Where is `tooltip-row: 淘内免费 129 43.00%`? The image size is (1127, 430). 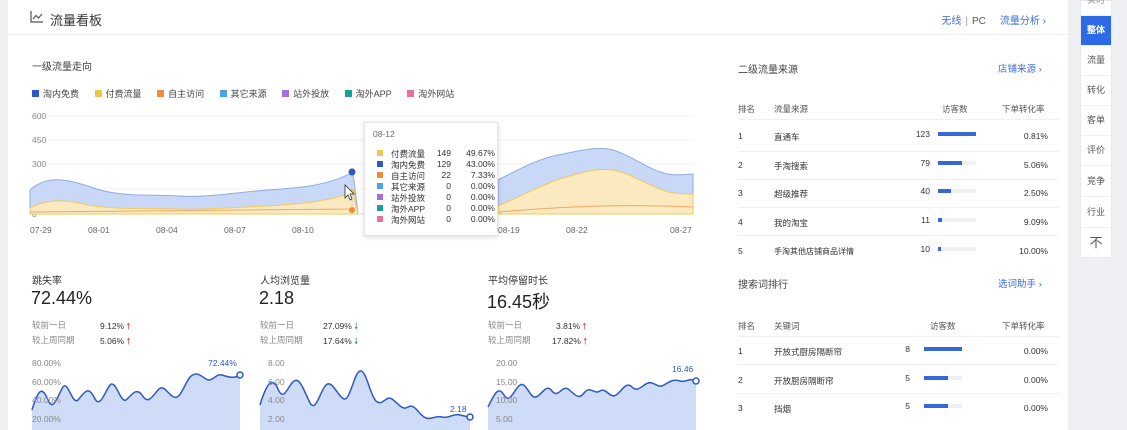
tooltip-row: 淘内免费 129 43.00% is located at coordinates (436, 164).